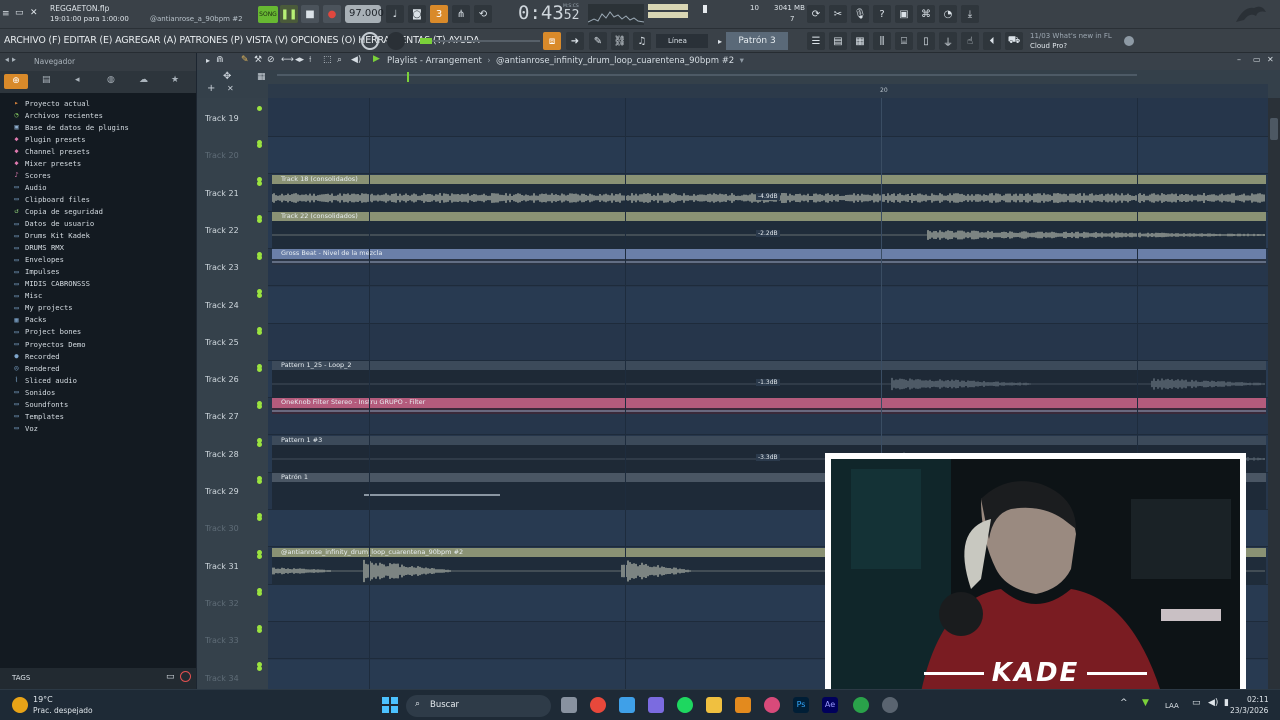 Image resolution: width=1280 pixels, height=720 pixels. What do you see at coordinates (51, 284) in the screenshot?
I see `browser-item: ▭ MIDIS CABRONSSS` at bounding box center [51, 284].